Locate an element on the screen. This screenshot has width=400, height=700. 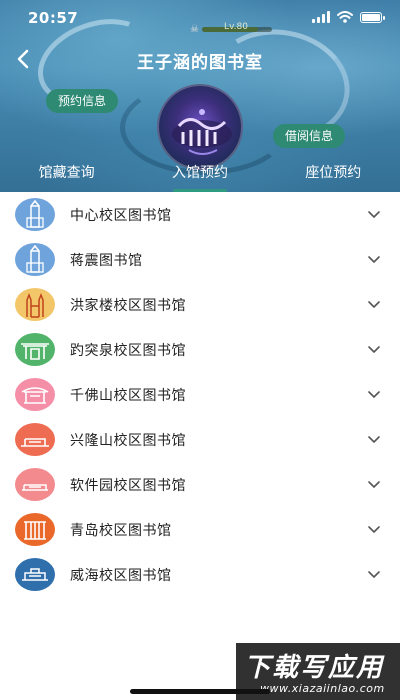
library-item-central: 中心校区图书馆 is located at coordinates (200, 214).